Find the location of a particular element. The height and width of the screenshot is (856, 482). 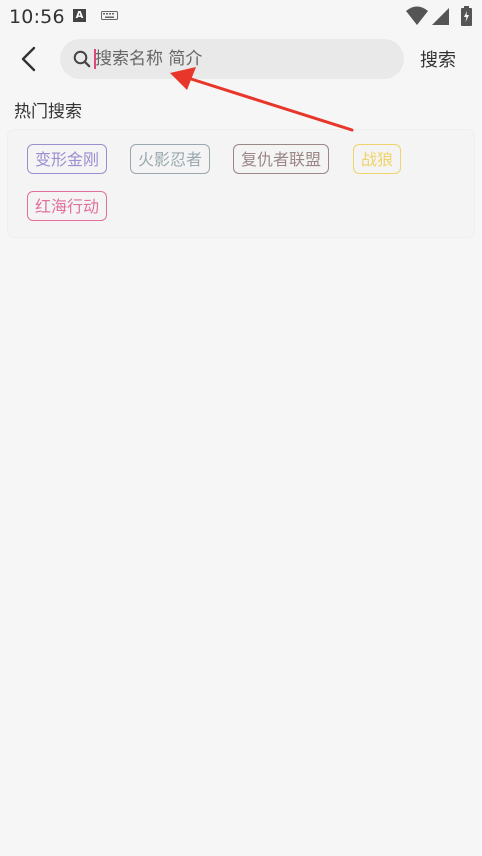

annotation-arrow is located at coordinates (262, 99).